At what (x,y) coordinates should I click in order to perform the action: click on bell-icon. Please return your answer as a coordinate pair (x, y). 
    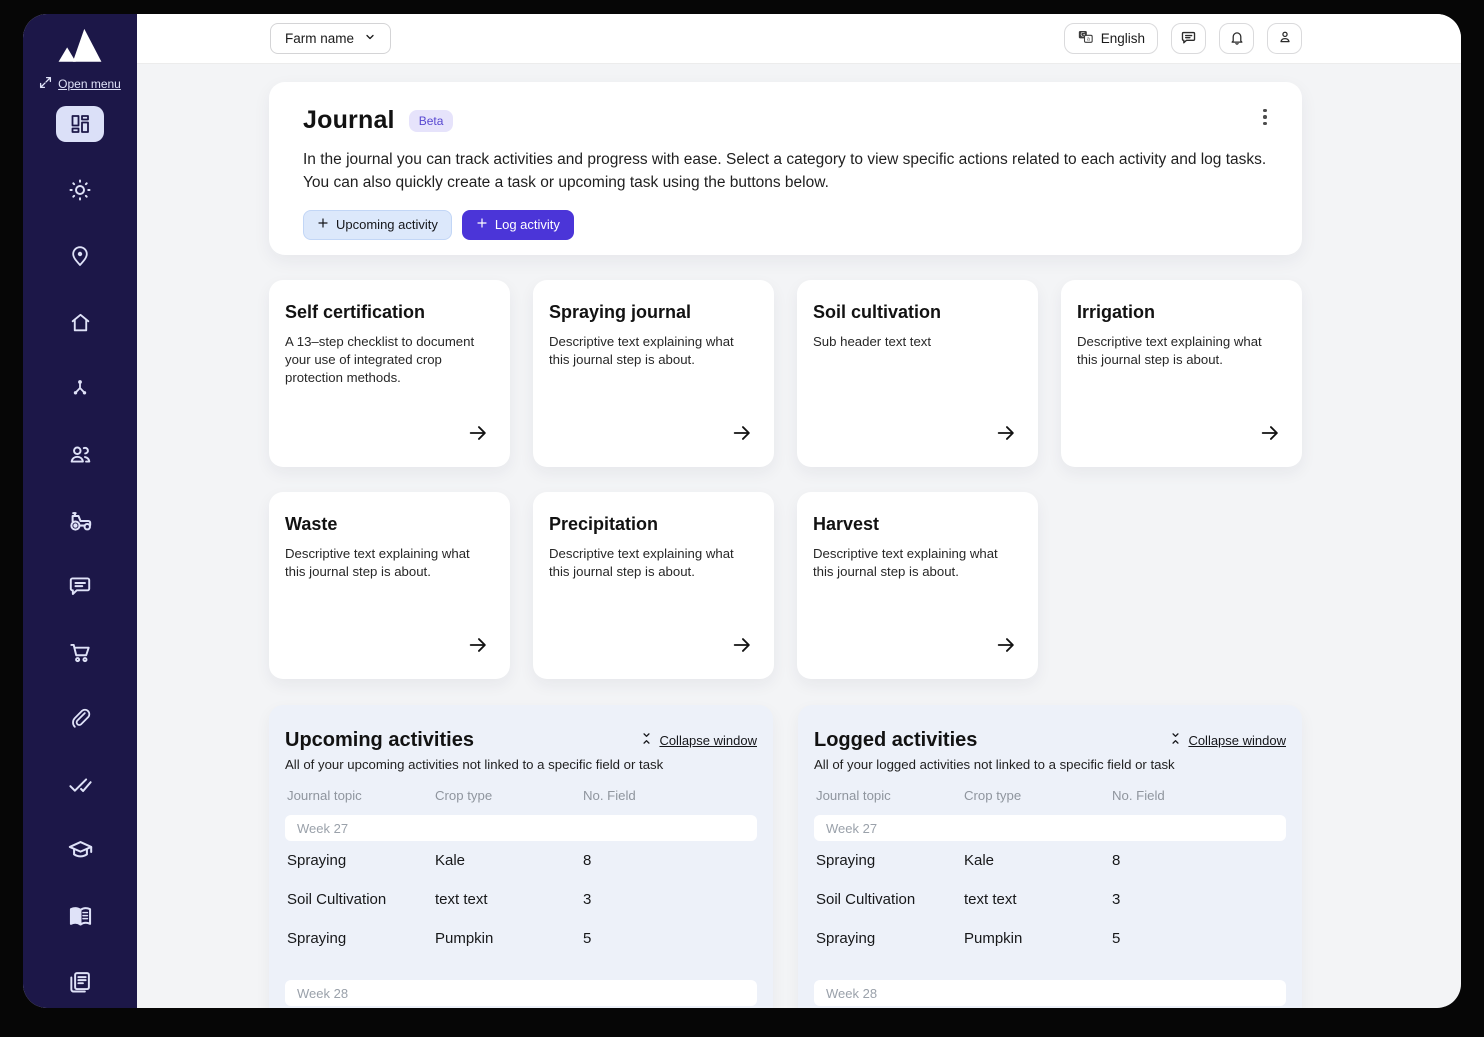
    Looking at the image, I should click on (1237, 39).